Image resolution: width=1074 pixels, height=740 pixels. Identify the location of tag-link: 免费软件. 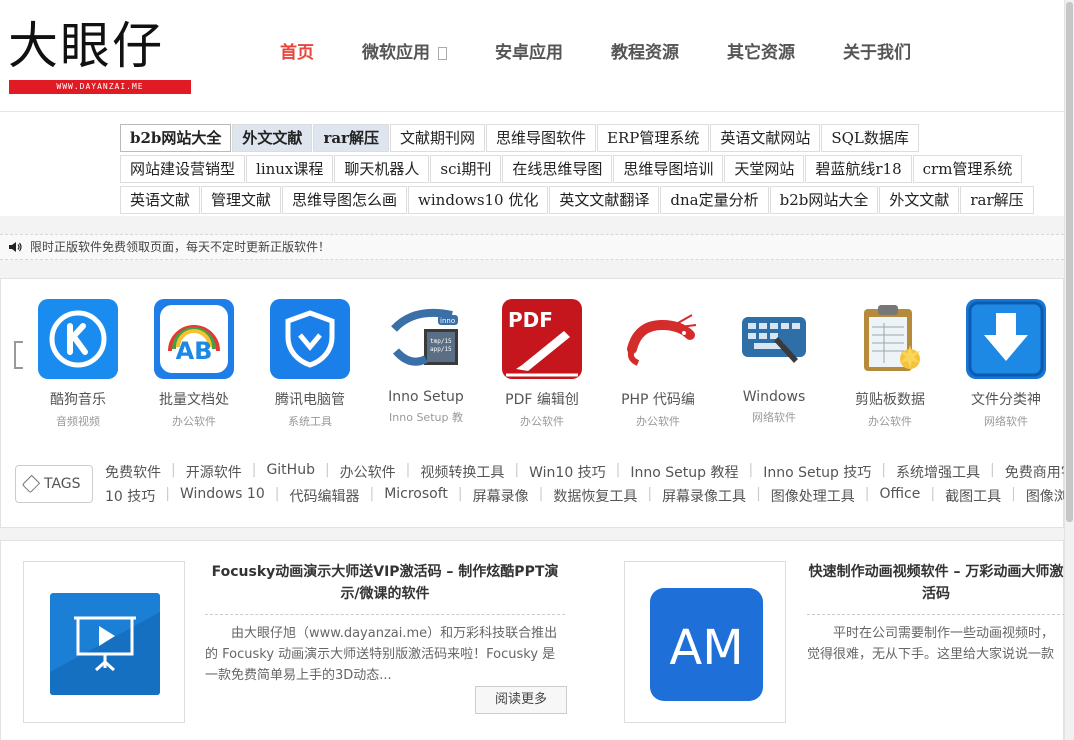
(133, 474).